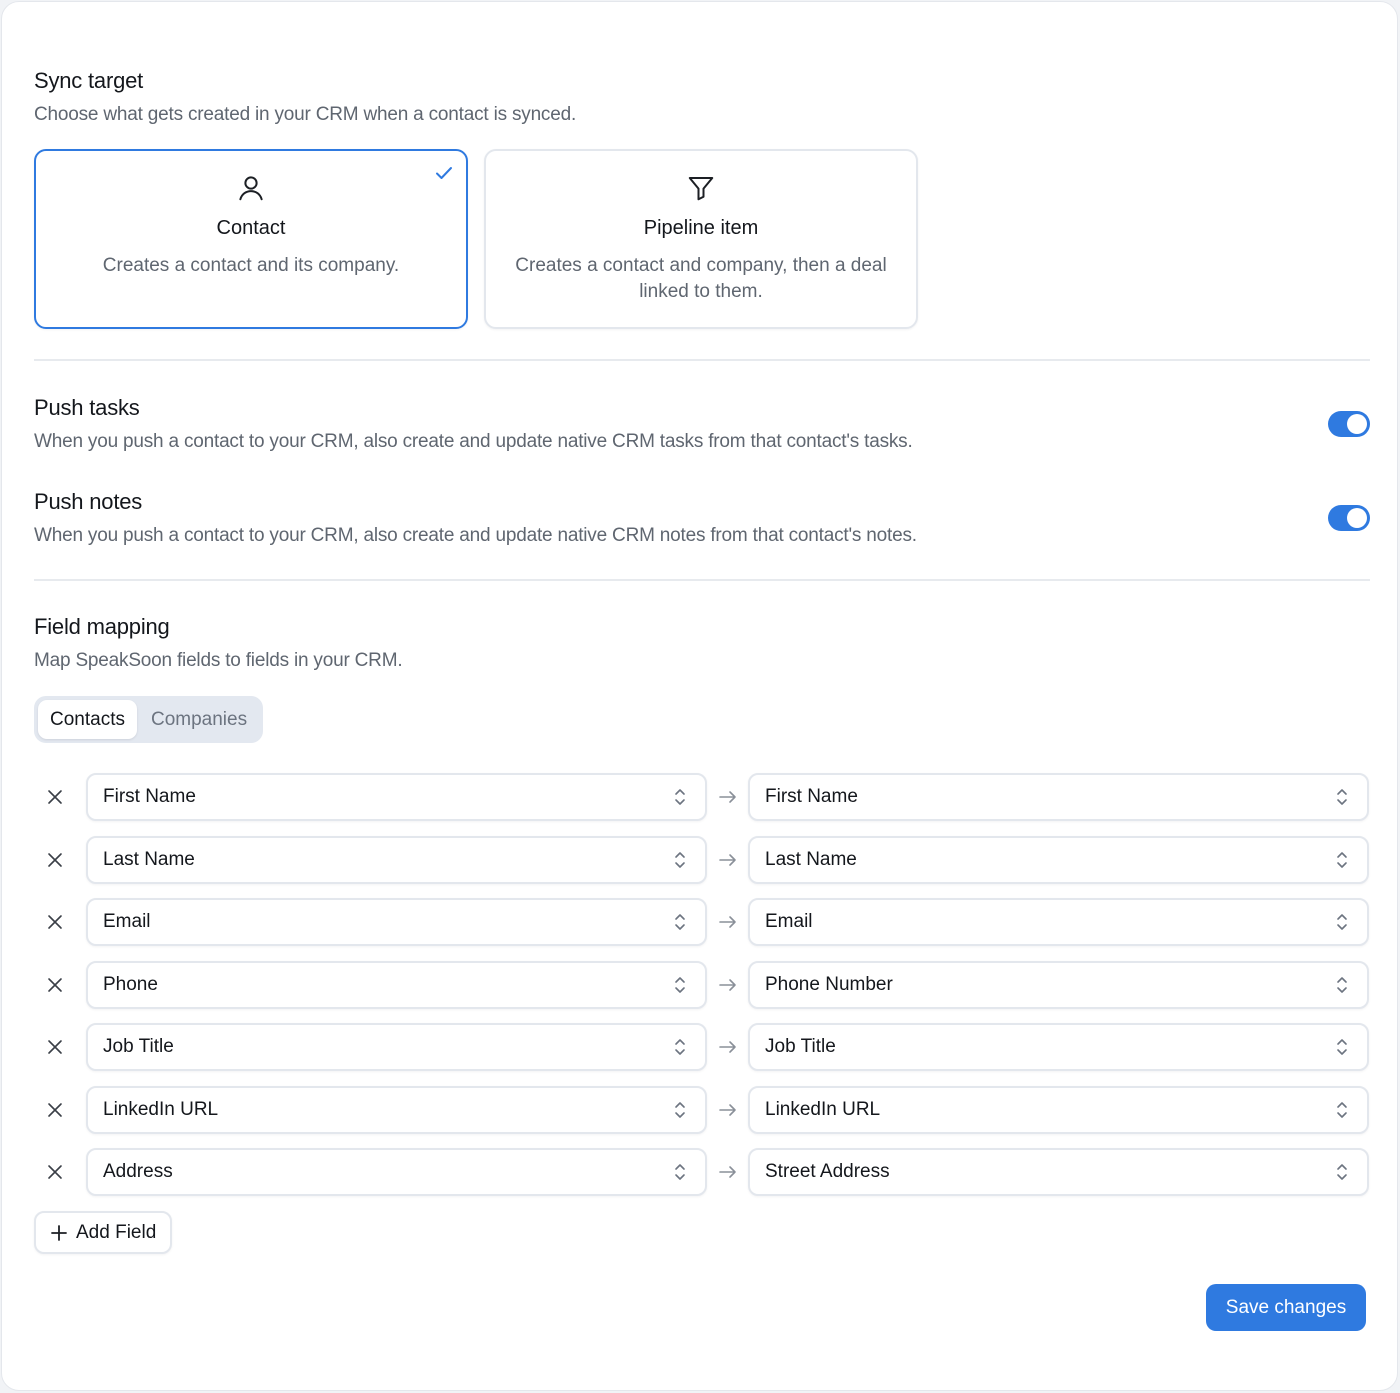  Describe the element at coordinates (396, 1172) in the screenshot. I see `source-field-select: Address` at that location.